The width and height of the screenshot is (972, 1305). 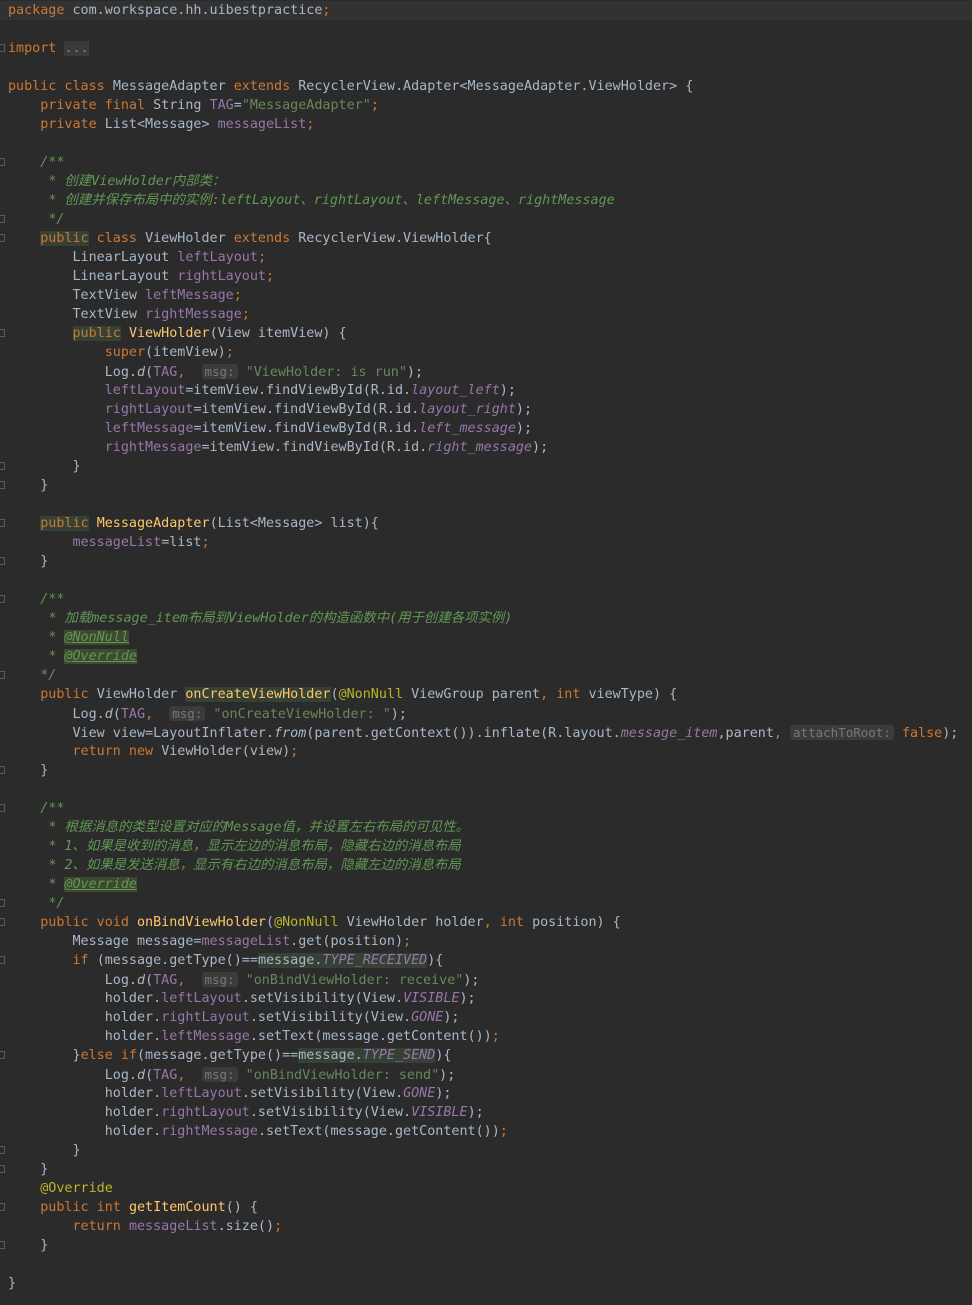 What do you see at coordinates (486, 181) in the screenshot?
I see `code-line: * 创建ViewHolder内部类：` at bounding box center [486, 181].